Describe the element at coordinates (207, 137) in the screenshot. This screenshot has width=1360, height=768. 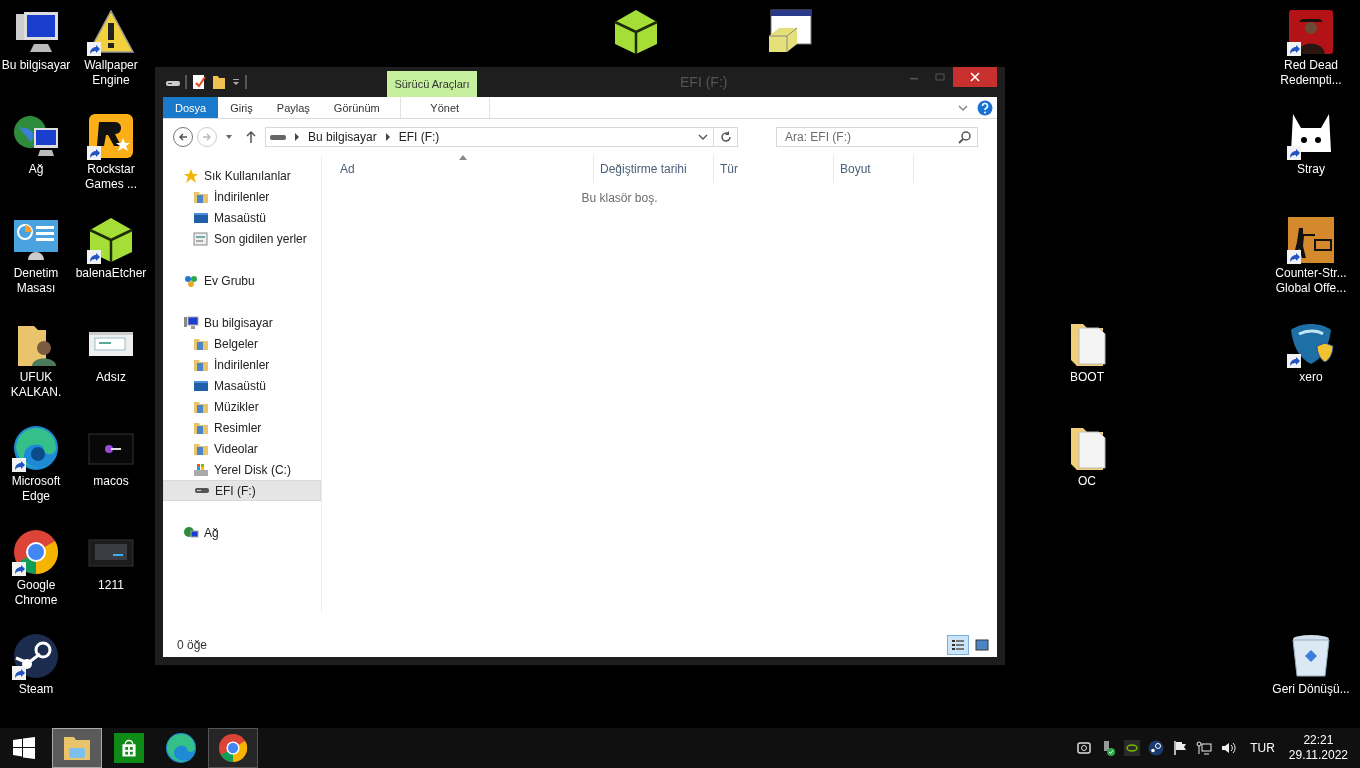
I see `forward-arrow-icon` at that location.